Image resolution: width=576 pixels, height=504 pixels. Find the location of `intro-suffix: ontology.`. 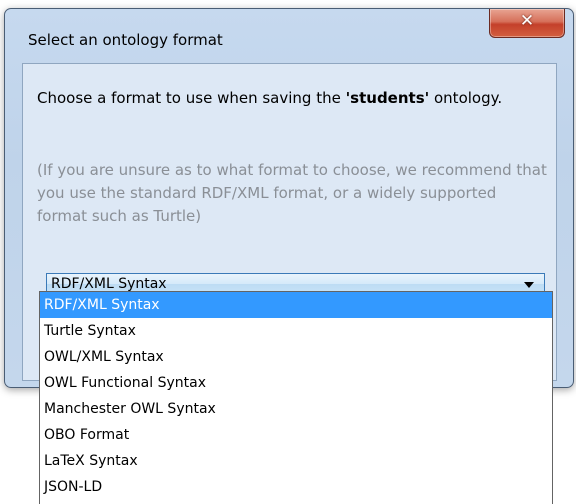

intro-suffix: ontology. is located at coordinates (466, 98).